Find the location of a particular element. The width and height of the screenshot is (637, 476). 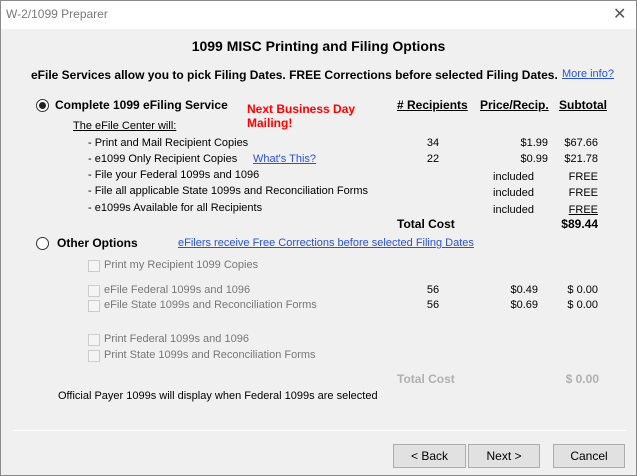

option-price: $0.69 is located at coordinates (524, 305).